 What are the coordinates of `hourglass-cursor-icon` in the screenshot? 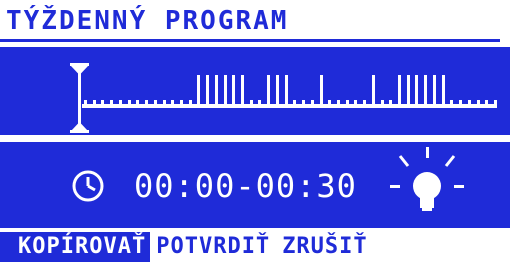 It's located at (79, 98).